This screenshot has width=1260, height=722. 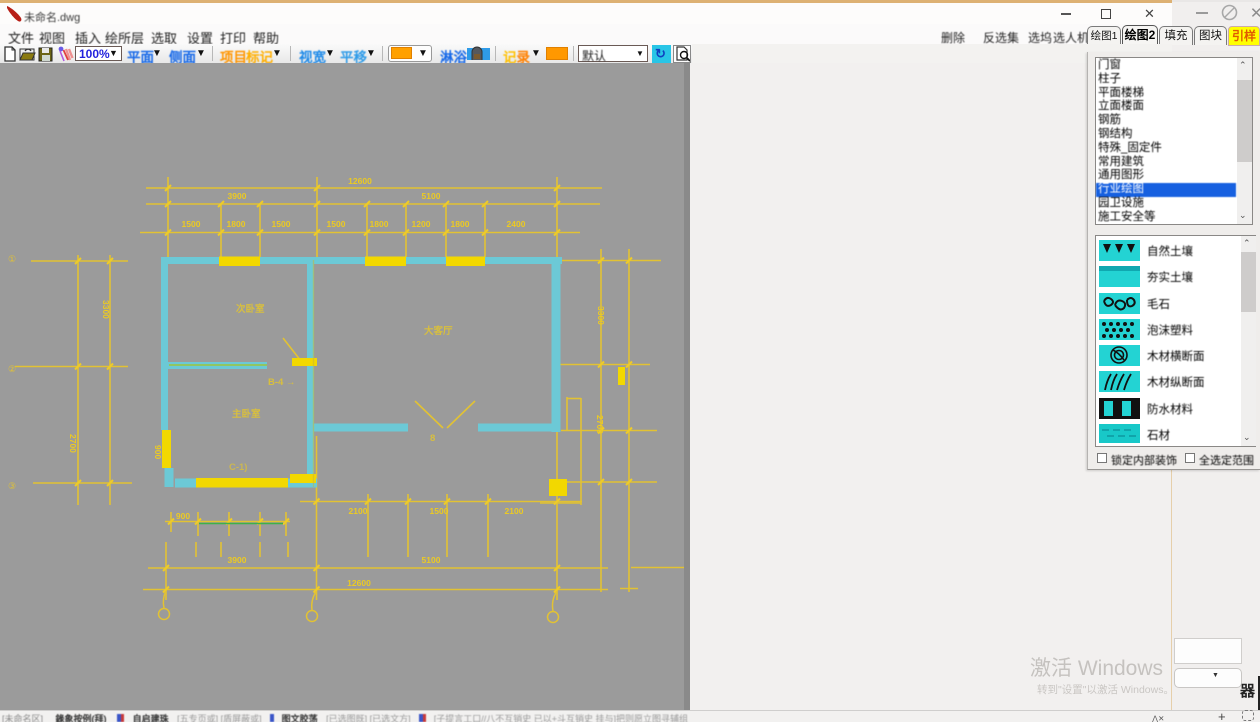 What do you see at coordinates (438, 331) in the screenshot?
I see `svg-text: 大客厅` at bounding box center [438, 331].